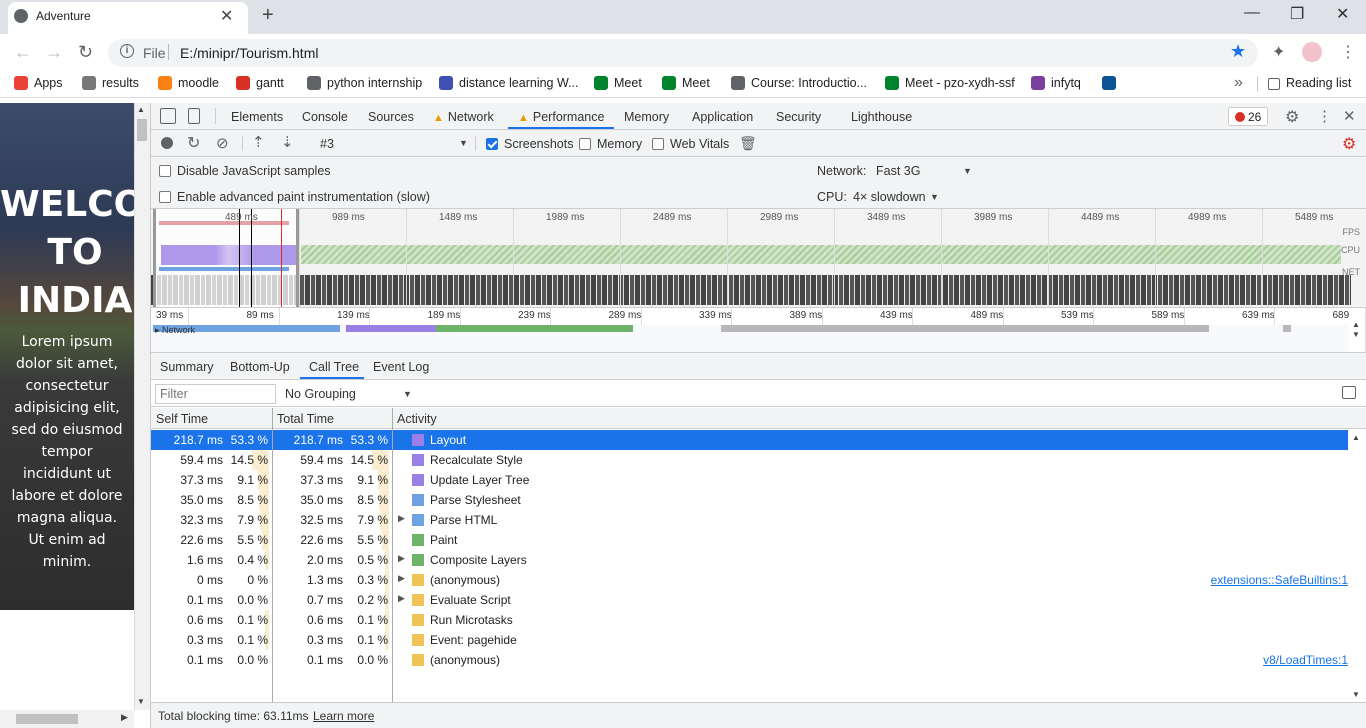 Image resolution: width=1366 pixels, height=728 pixels. What do you see at coordinates (749, 640) in the screenshot?
I see `table-row: 0.3 ms 0.1 % 0.3 ms 0.1 % Event: pagehide` at bounding box center [749, 640].